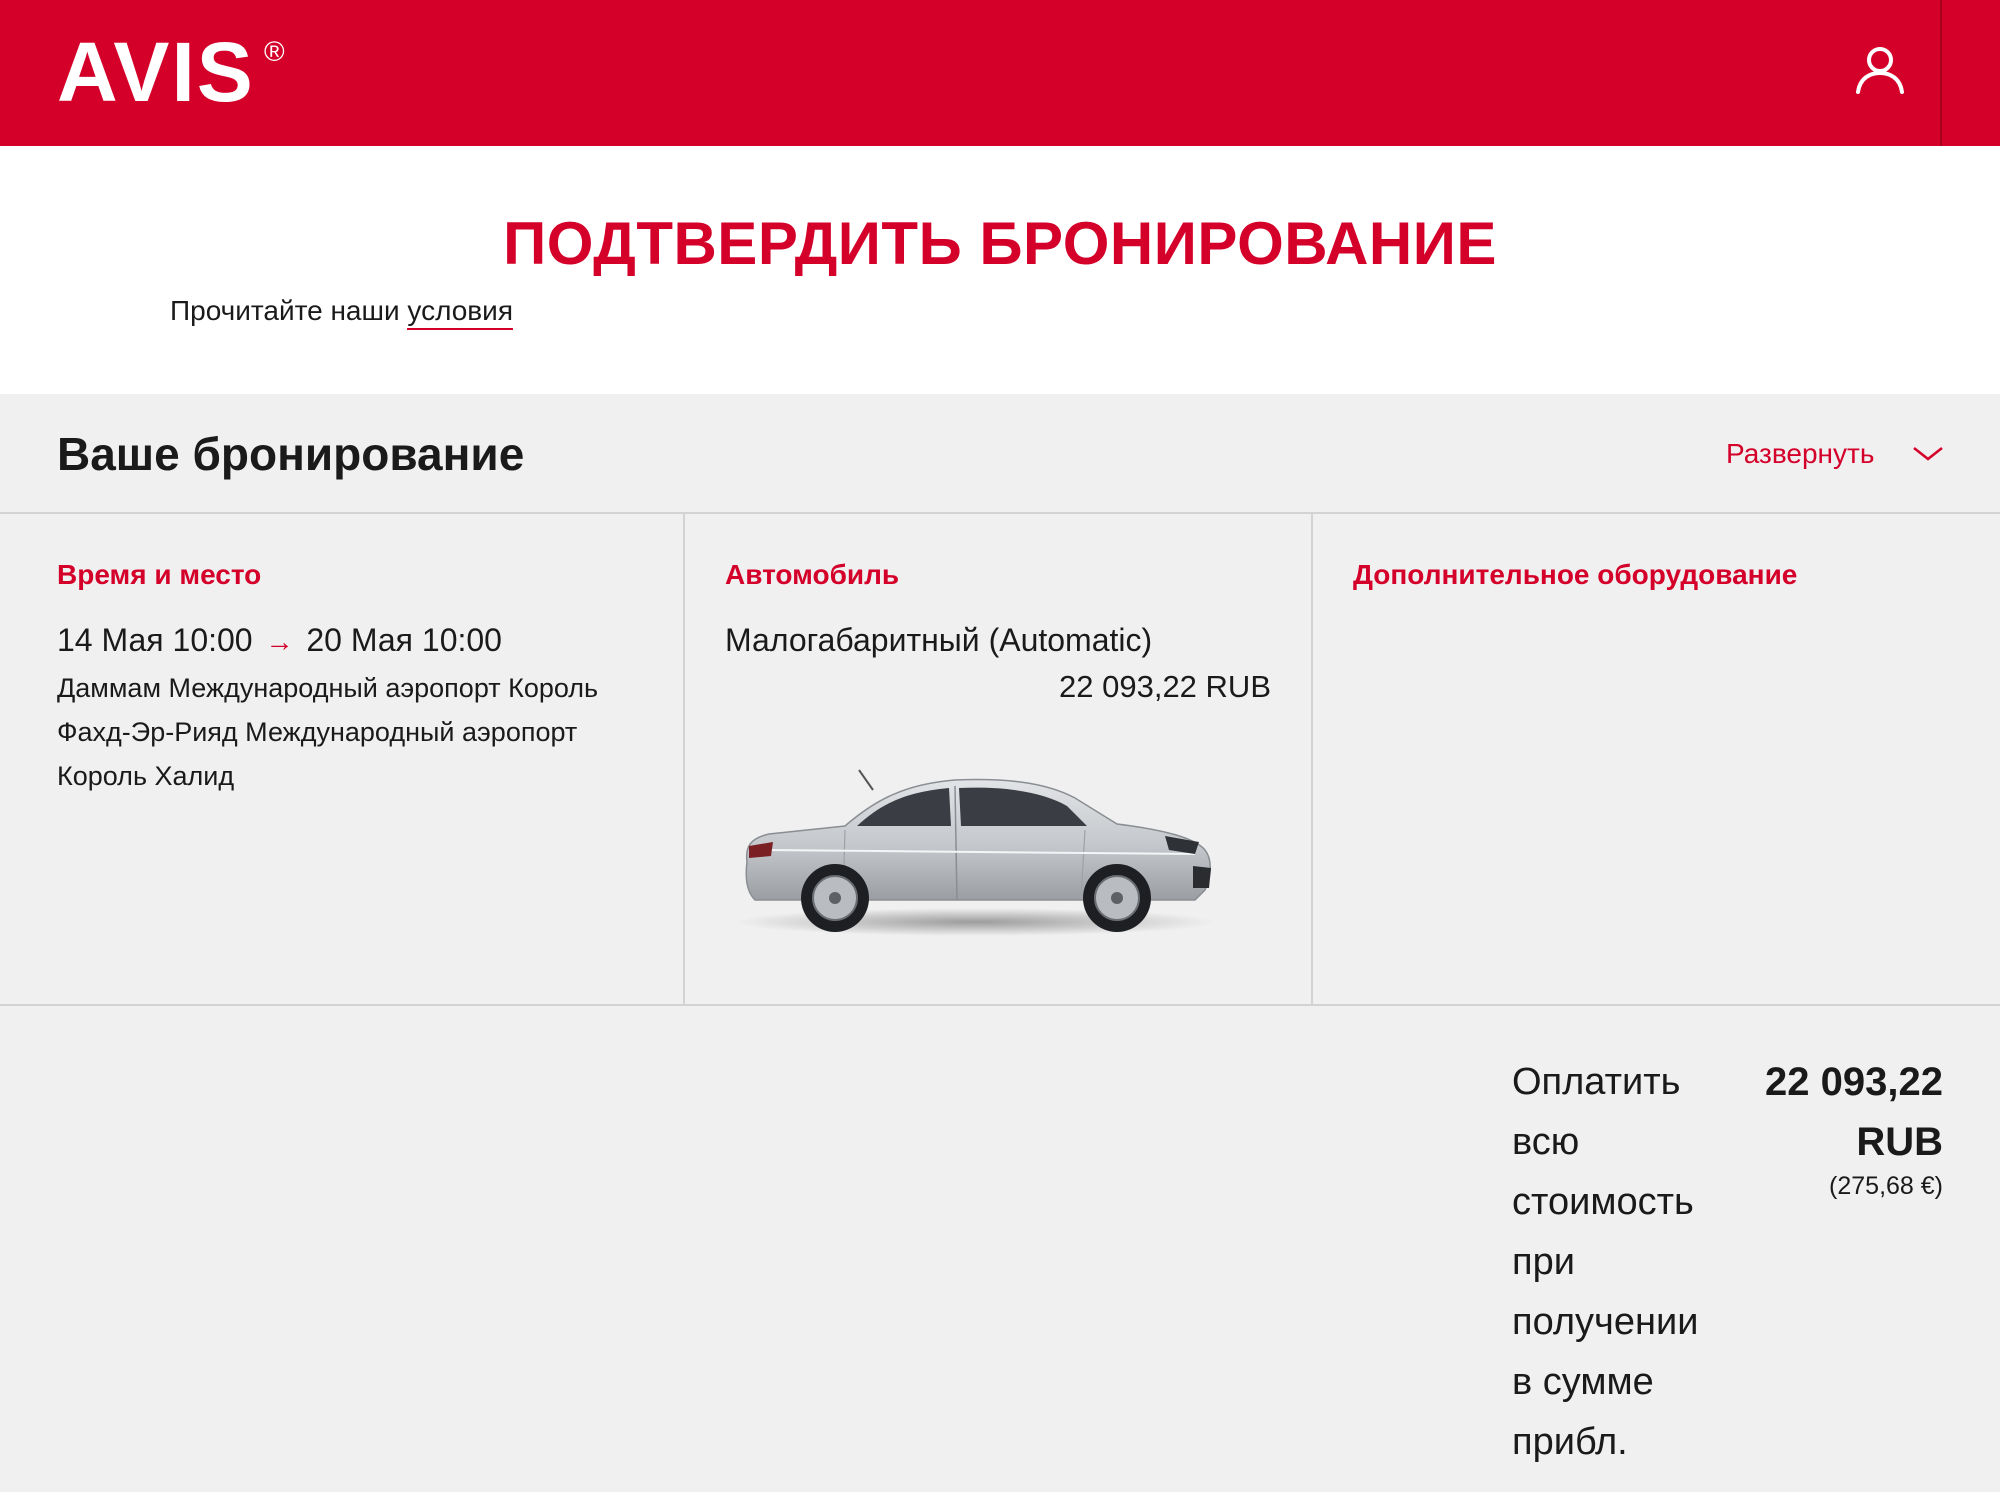 Image resolution: width=2000 pixels, height=1492 pixels. What do you see at coordinates (939, 640) in the screenshot?
I see `vehicle-name: Малогабаритный (Automatic)` at bounding box center [939, 640].